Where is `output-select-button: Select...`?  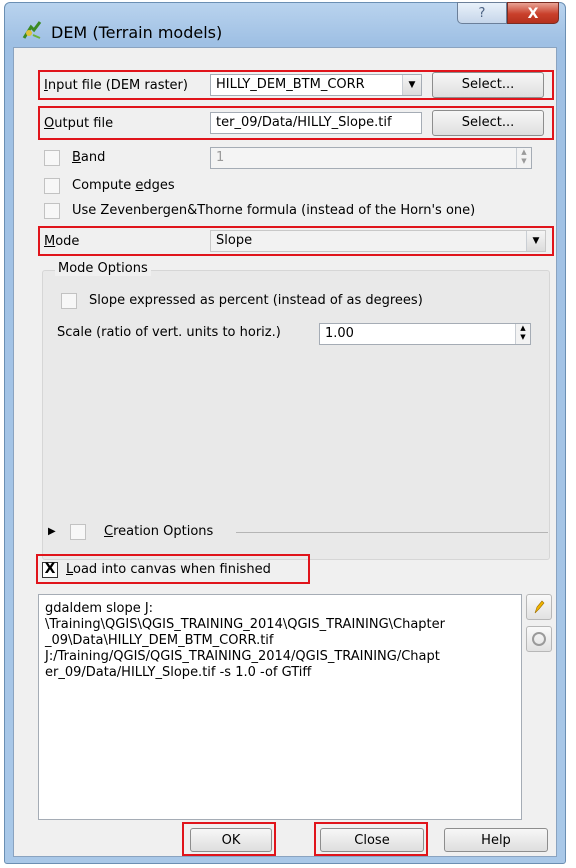
output-select-button: Select... is located at coordinates (488, 123).